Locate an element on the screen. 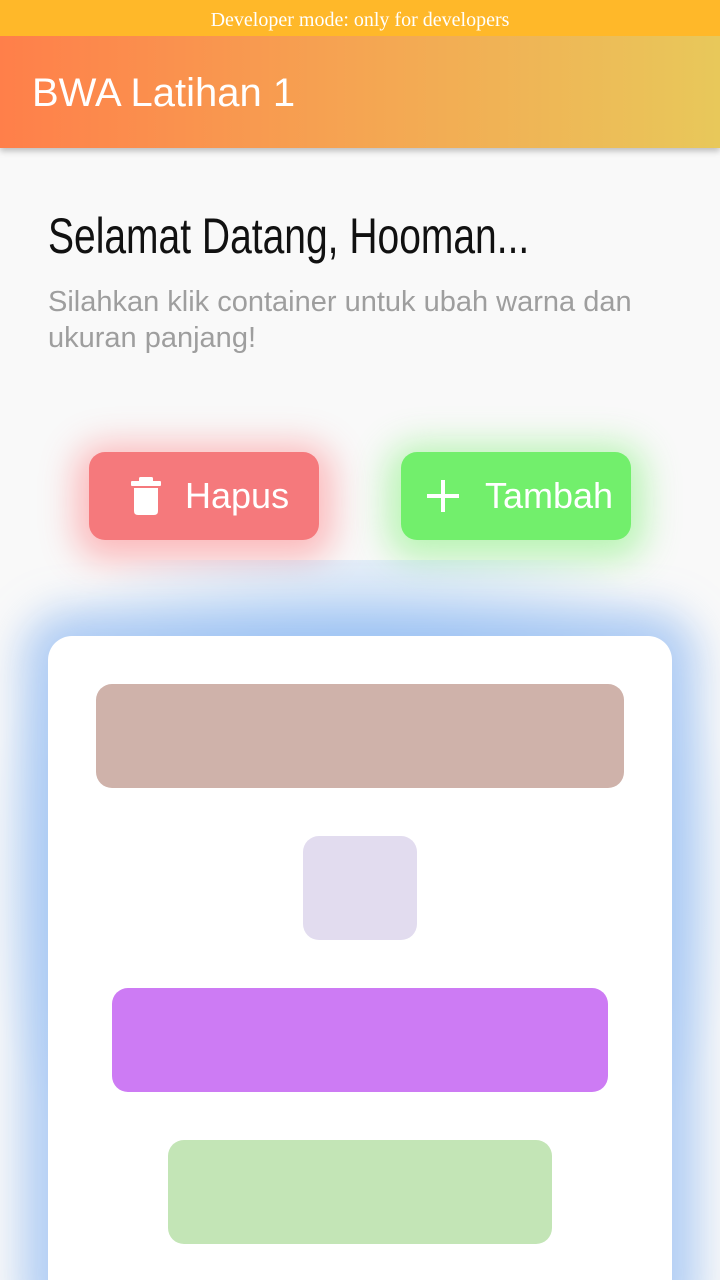  developer-mode-banner: Developer mode: only for developers is located at coordinates (360, 18).